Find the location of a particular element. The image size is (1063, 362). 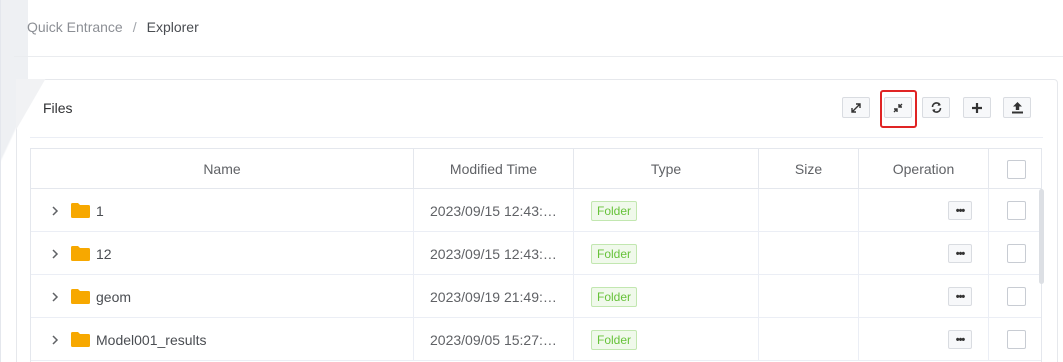

table-row: 12 2023/09/15 12:43:… Folder ••• is located at coordinates (536, 253).